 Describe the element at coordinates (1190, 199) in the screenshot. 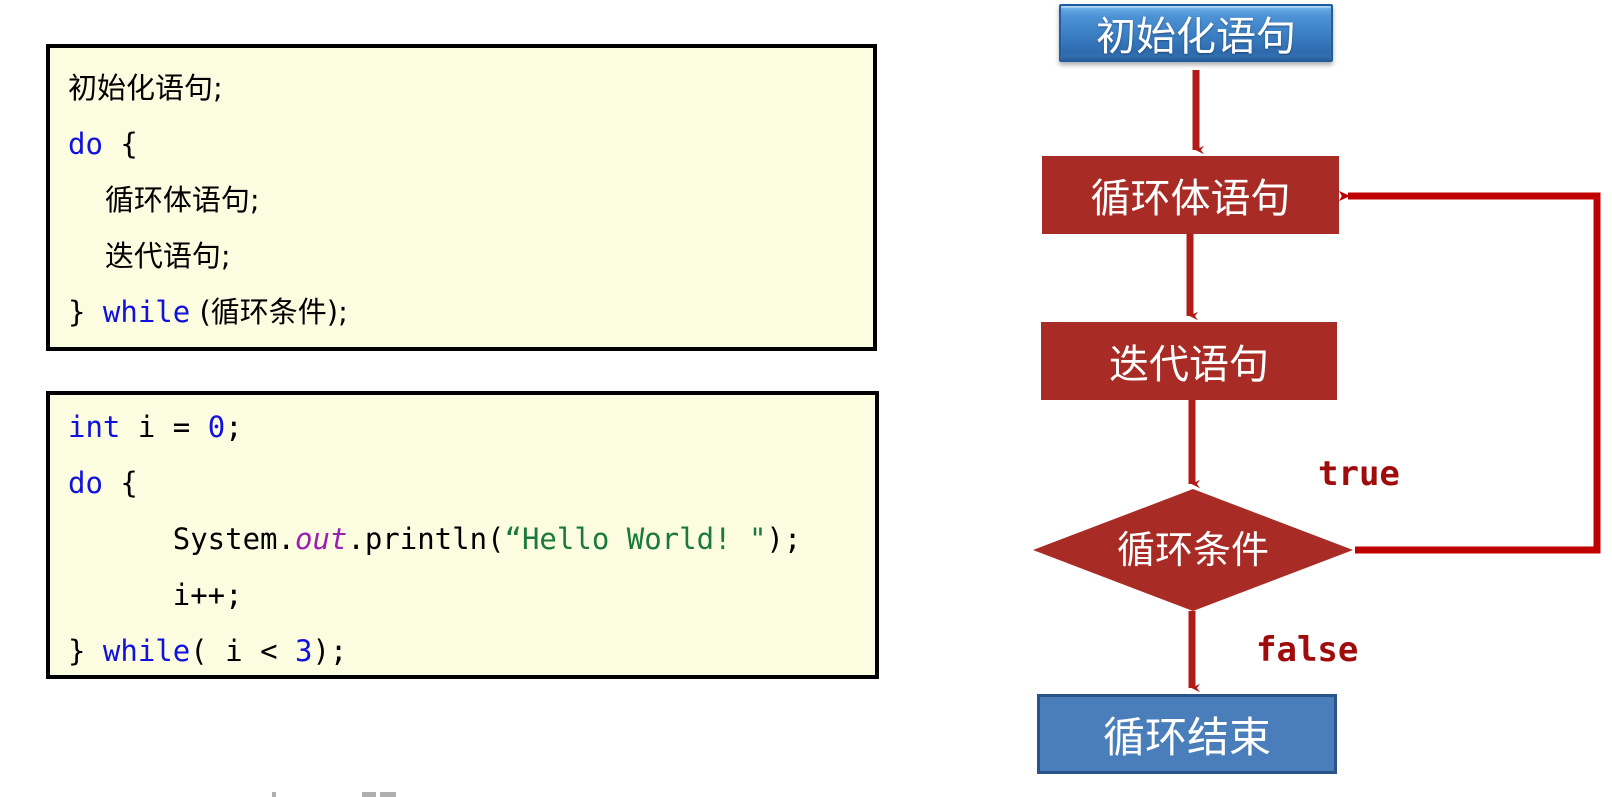

I see `flow-node-loop-body-label: 循环体语句` at that location.